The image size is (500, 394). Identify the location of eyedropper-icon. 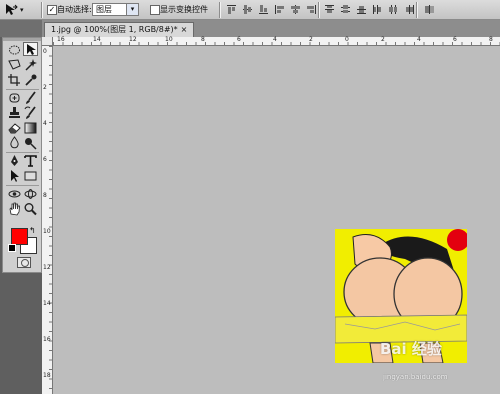
(31, 80).